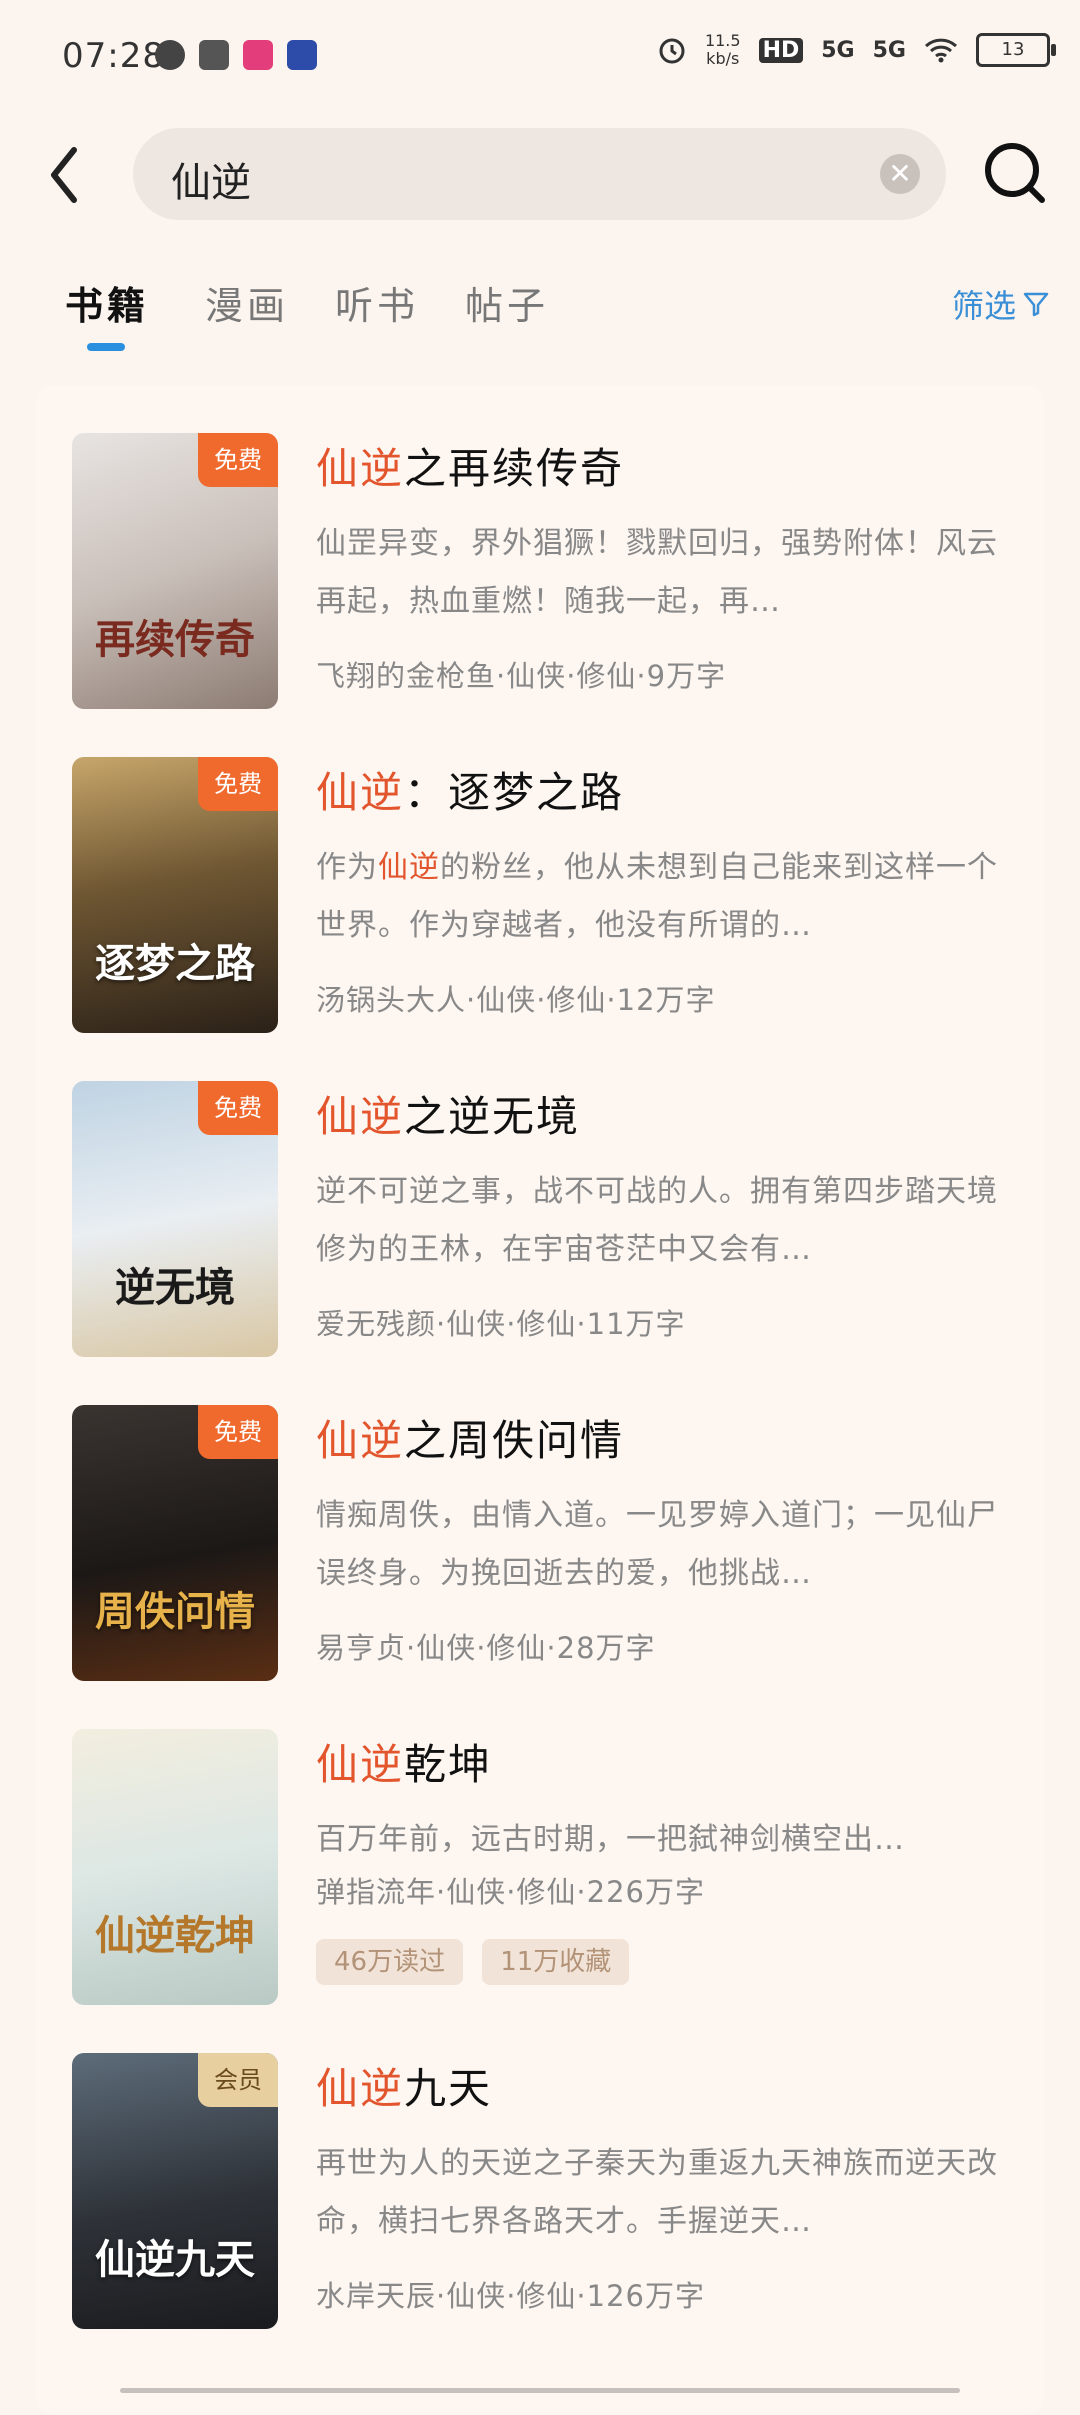  Describe the element at coordinates (941, 50) in the screenshot. I see `wifi-icon` at that location.